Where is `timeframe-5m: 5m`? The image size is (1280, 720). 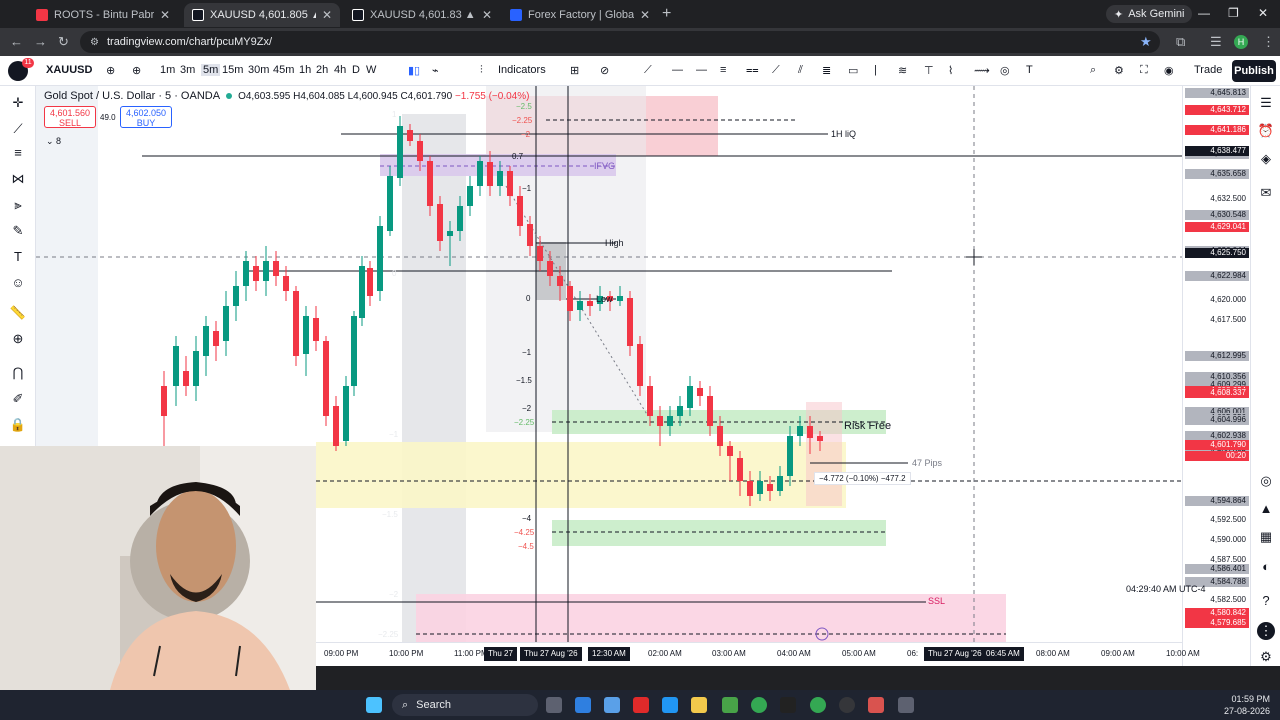
timeframe-5m: 5m is located at coordinates (211, 70).